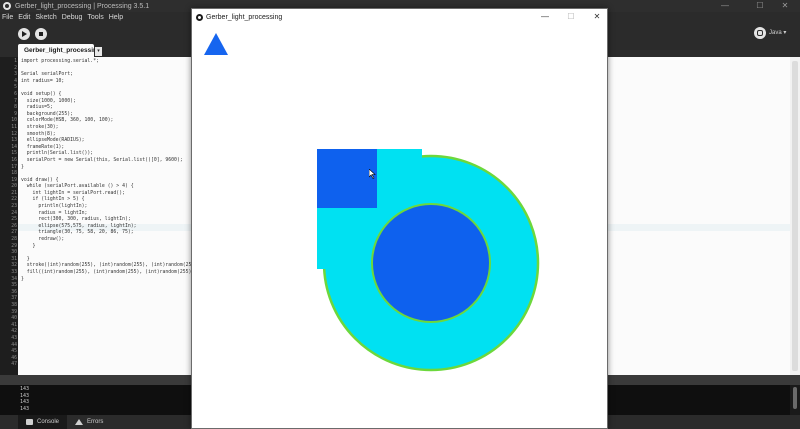 Image resolution: width=800 pixels, height=429 pixels. Describe the element at coordinates (597, 17) in the screenshot. I see `sketch-close-button: ✕` at that location.